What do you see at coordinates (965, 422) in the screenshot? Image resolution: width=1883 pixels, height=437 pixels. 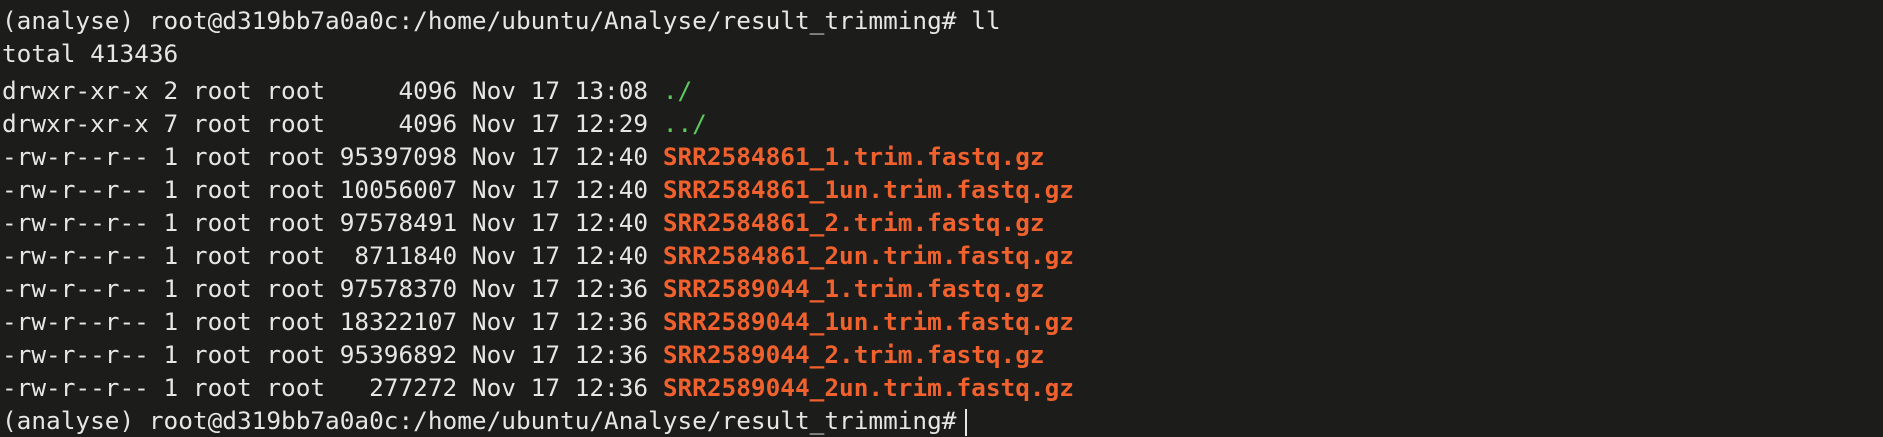 I see `text-cursor` at bounding box center [965, 422].